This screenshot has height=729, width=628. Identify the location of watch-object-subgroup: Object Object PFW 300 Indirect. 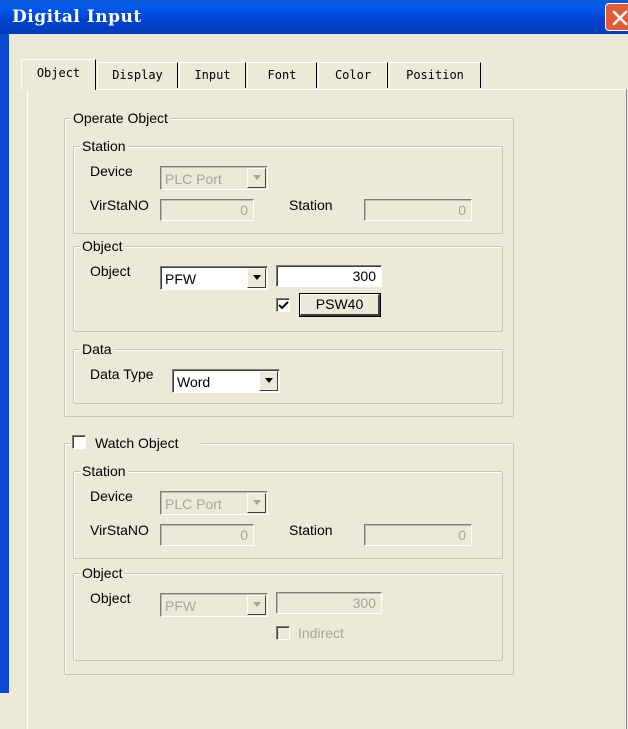
(288, 613).